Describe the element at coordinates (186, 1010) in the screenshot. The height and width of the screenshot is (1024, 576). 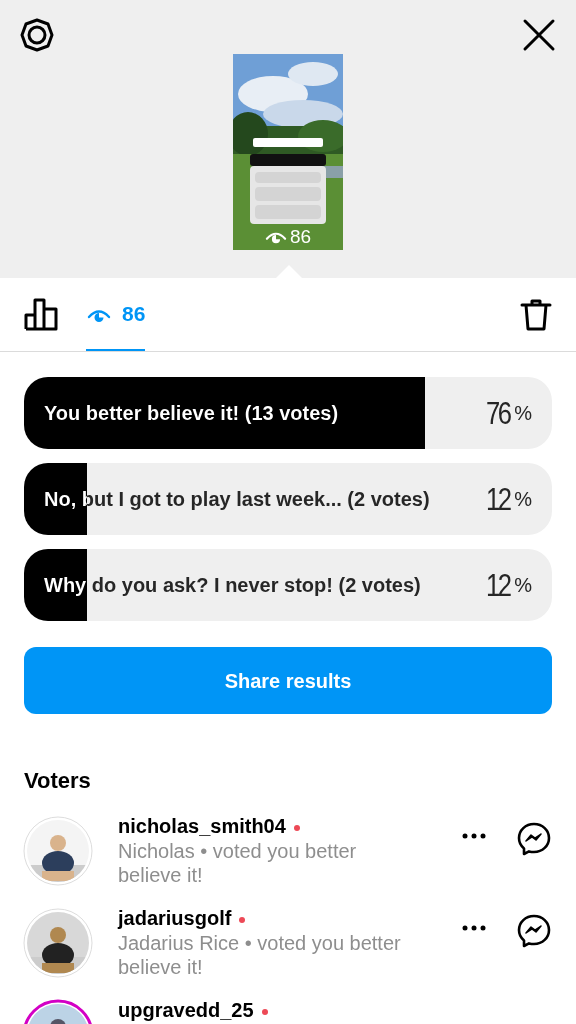
I see `username: upgravedd_25` at that location.